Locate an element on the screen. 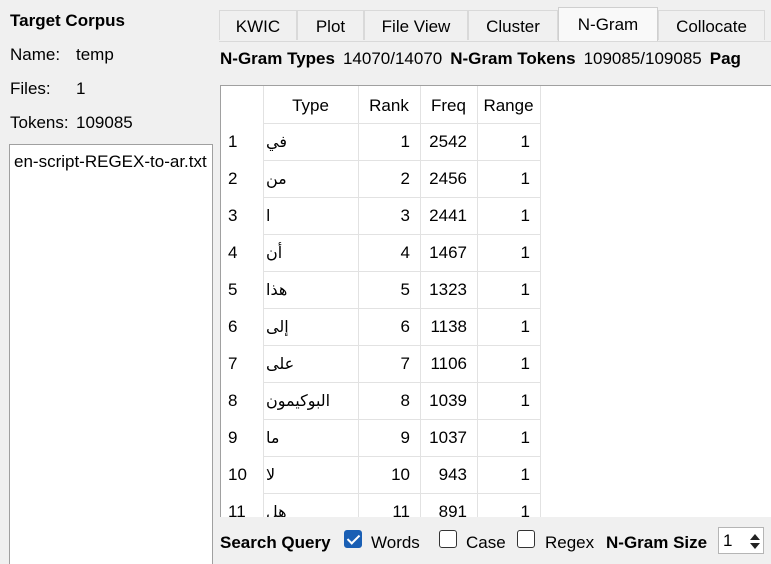 This screenshot has width=771, height=564. freq-cell: 2542 is located at coordinates (448, 141).